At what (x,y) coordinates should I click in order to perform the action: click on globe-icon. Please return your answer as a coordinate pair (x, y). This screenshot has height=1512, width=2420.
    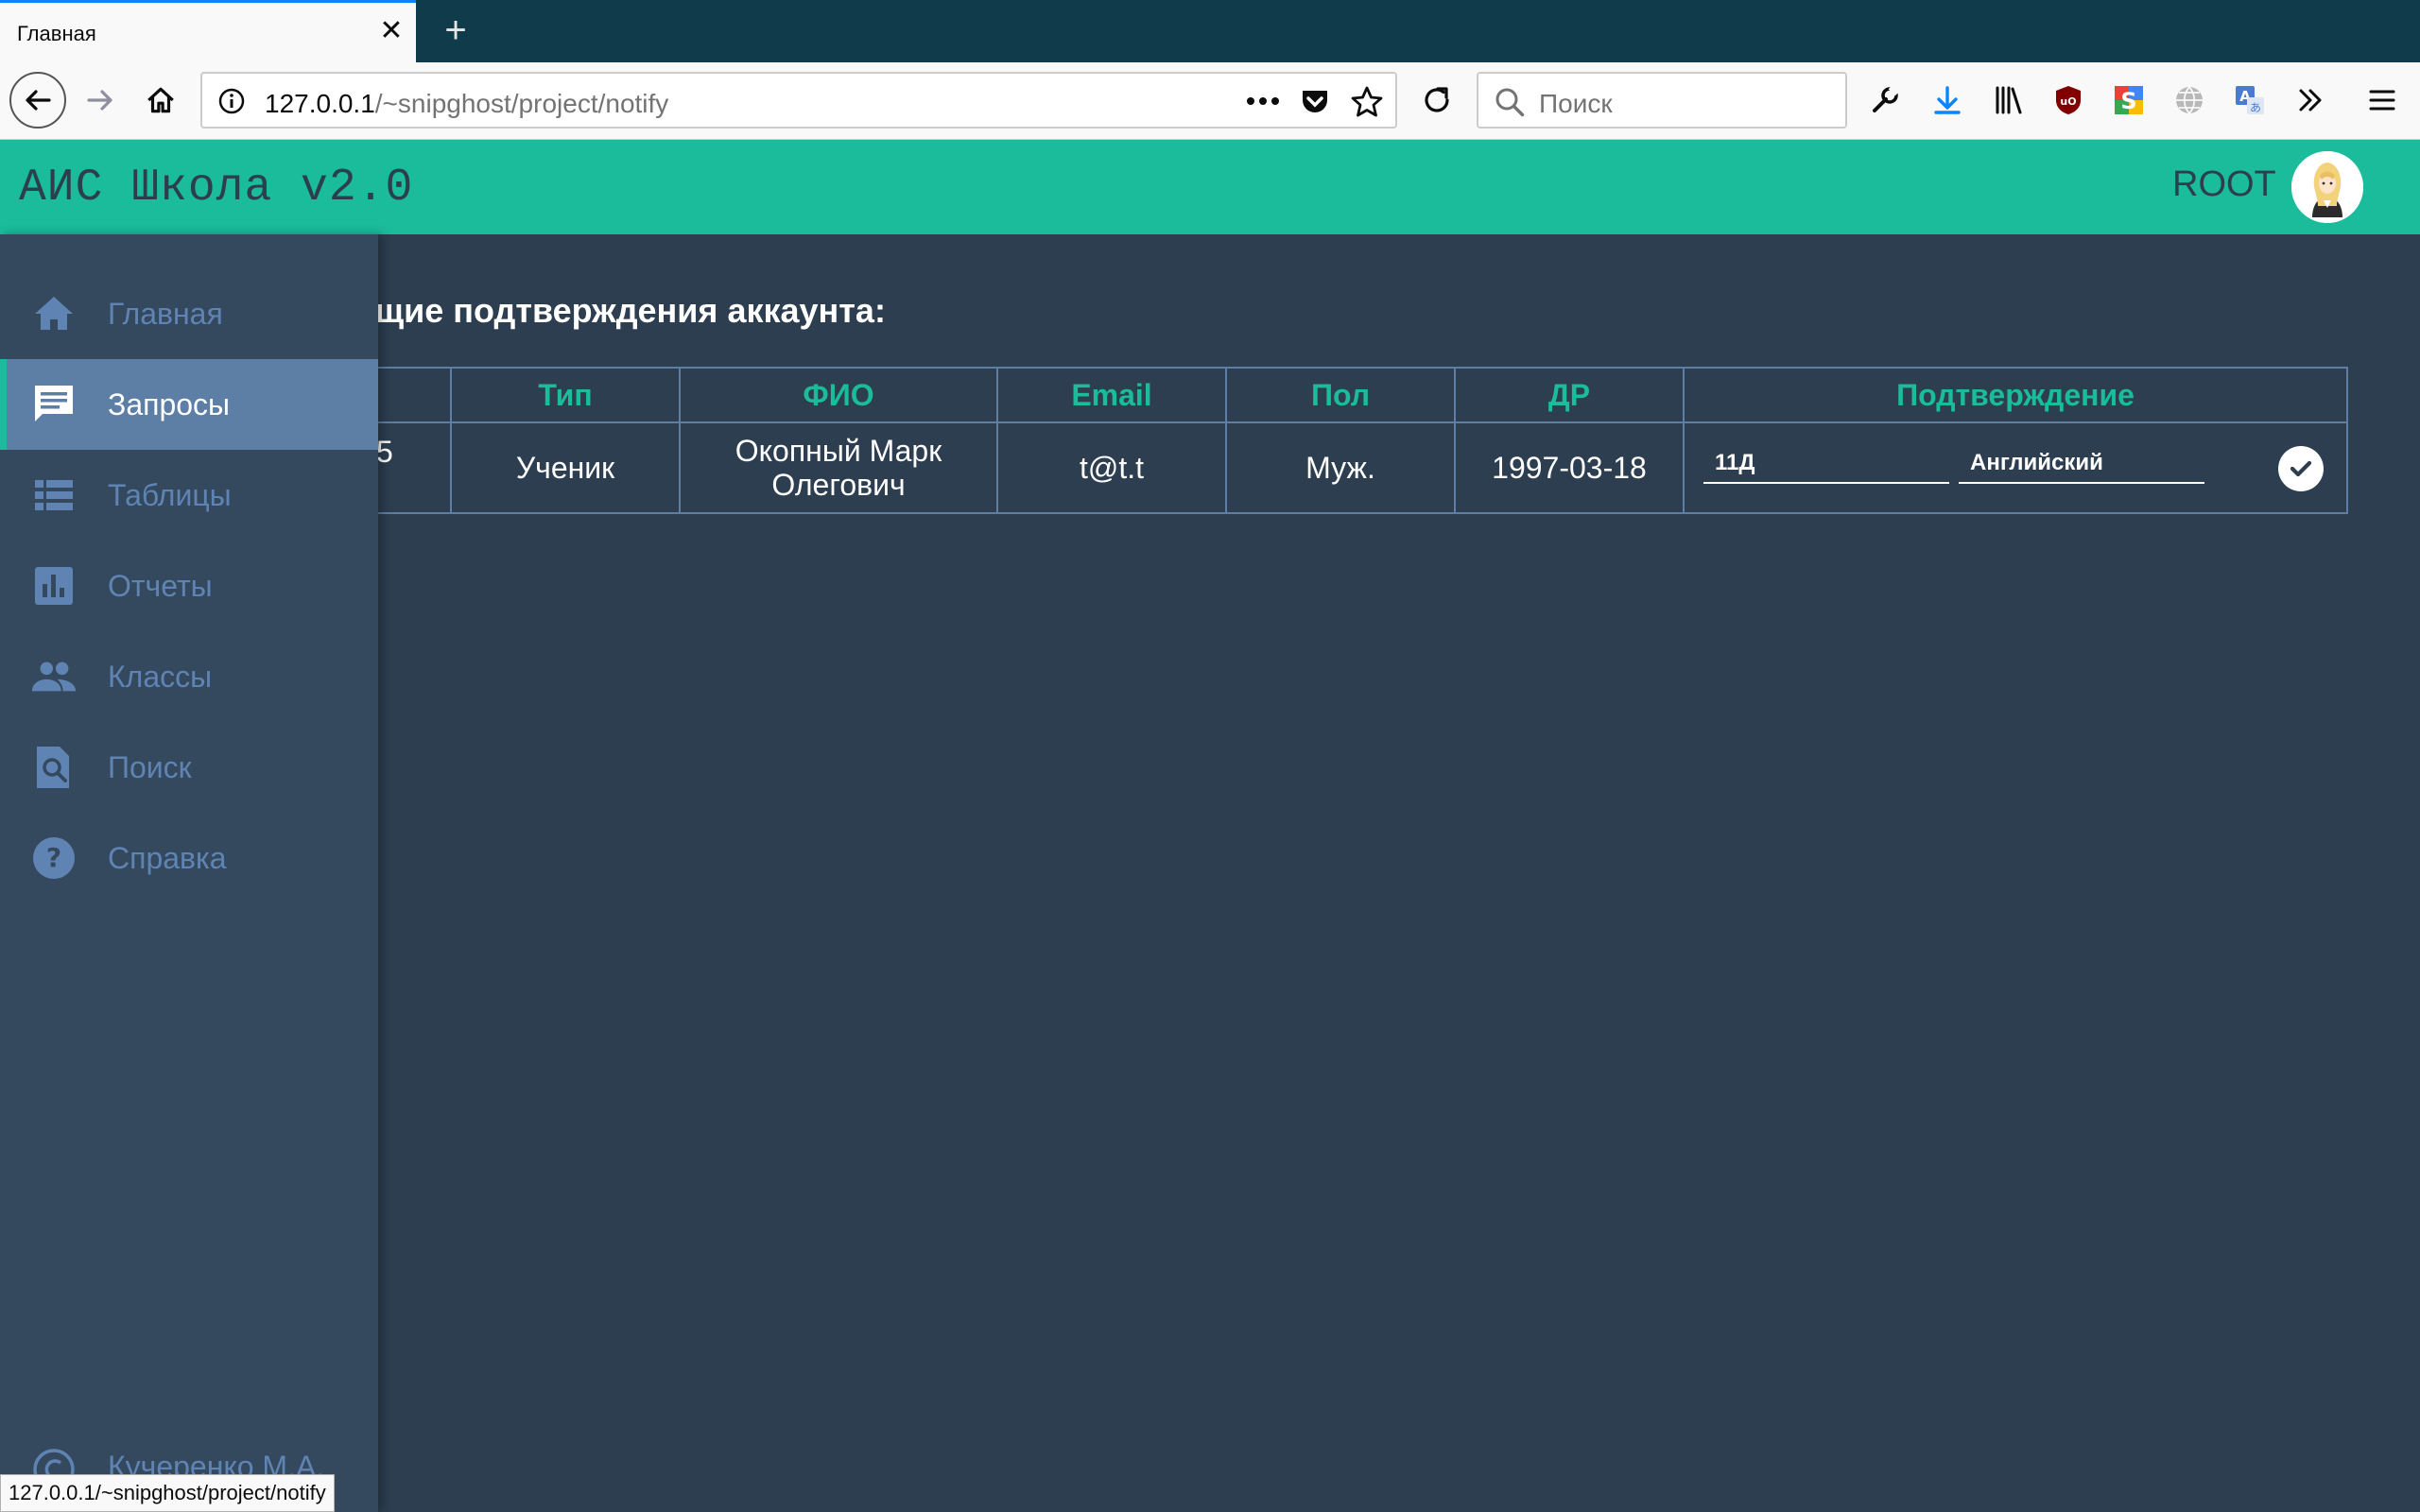
    Looking at the image, I should click on (2189, 100).